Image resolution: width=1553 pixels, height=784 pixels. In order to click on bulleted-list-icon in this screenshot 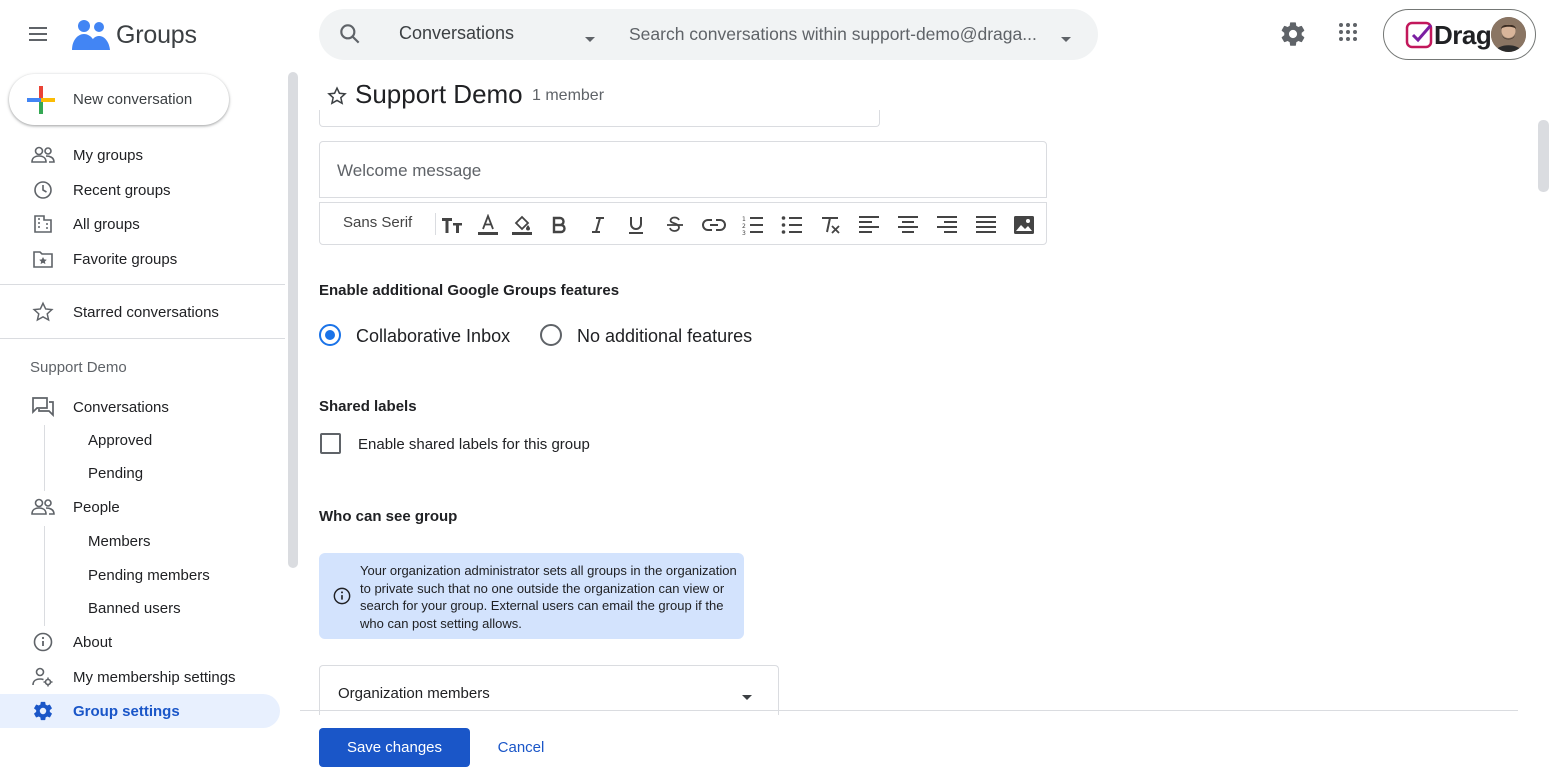, I will do `click(792, 225)`.